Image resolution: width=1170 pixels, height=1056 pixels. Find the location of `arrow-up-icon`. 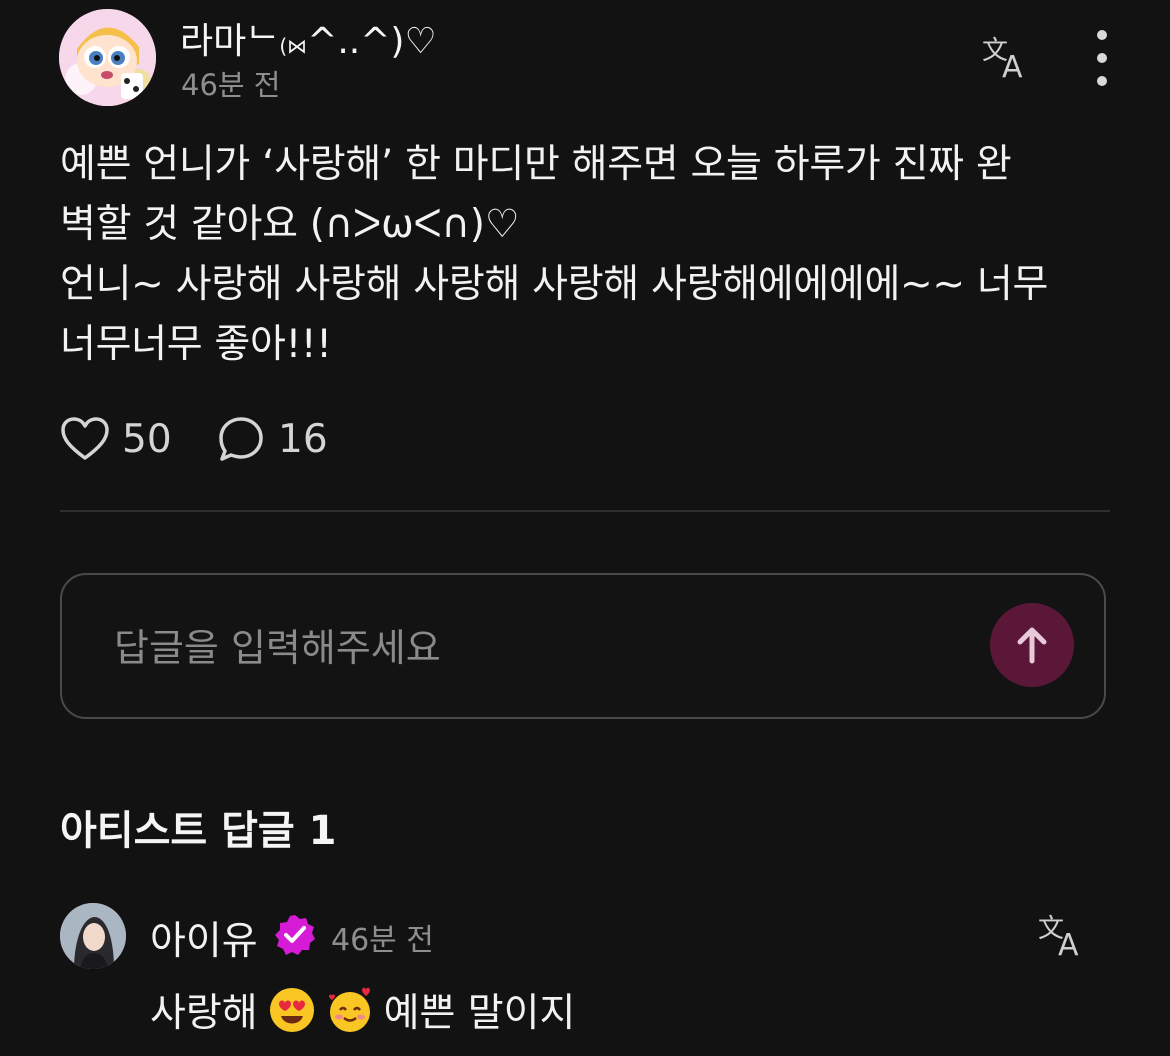

arrow-up-icon is located at coordinates (1032, 645).